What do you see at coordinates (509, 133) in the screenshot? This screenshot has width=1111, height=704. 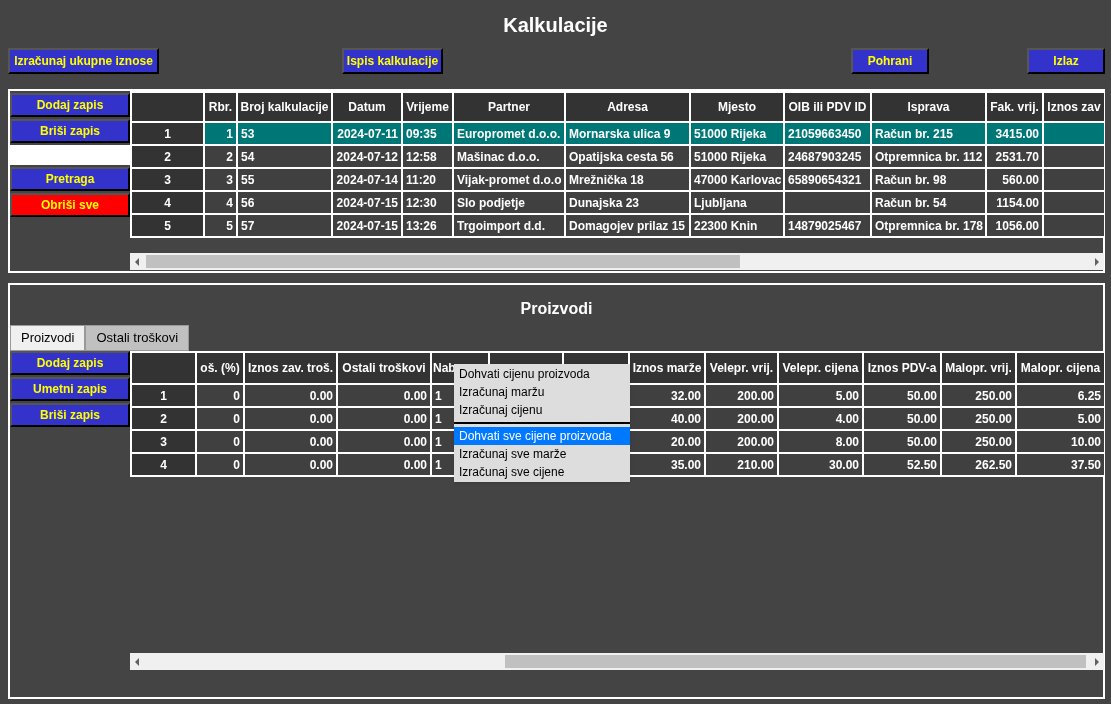 I see `table-cell: Europromet d.o.o.` at bounding box center [509, 133].